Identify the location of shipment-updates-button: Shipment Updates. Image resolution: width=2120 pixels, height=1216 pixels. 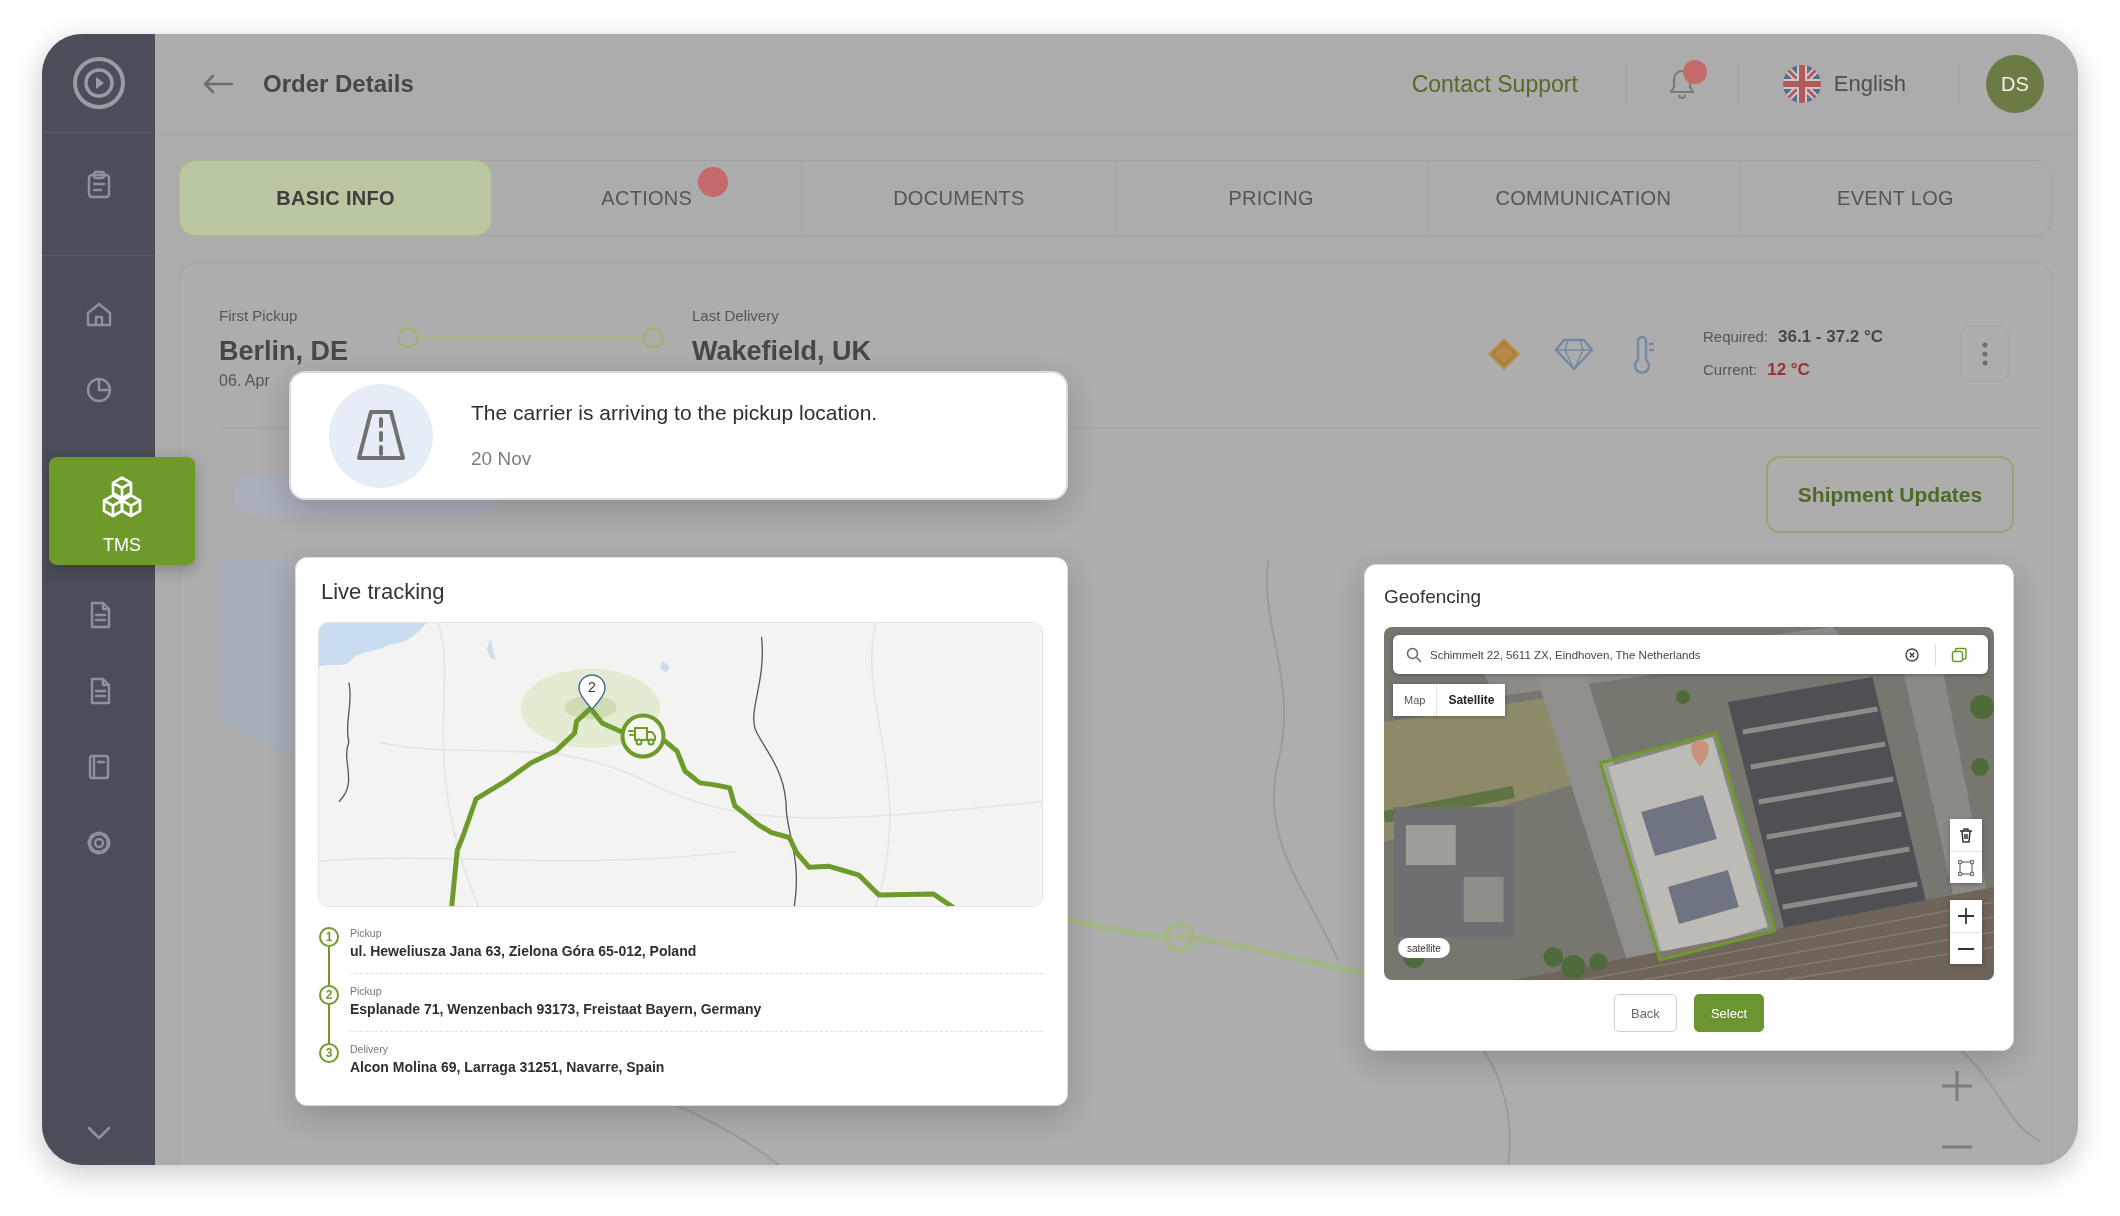
(1890, 494).